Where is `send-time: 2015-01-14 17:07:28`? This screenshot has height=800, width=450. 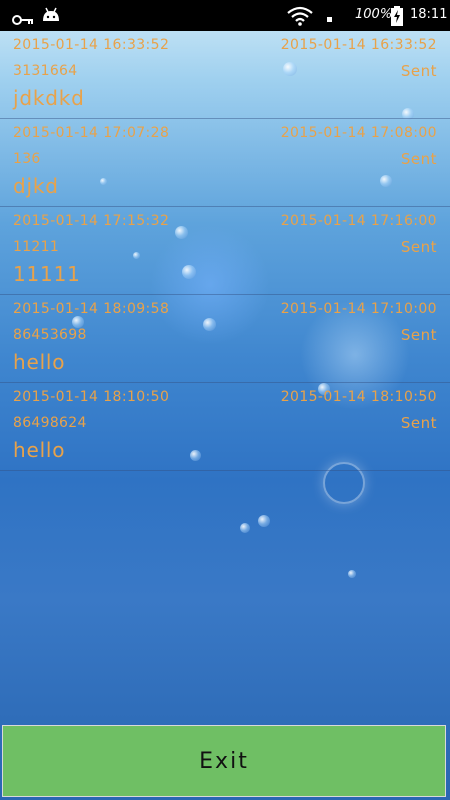
send-time: 2015-01-14 17:07:28 is located at coordinates (91, 133).